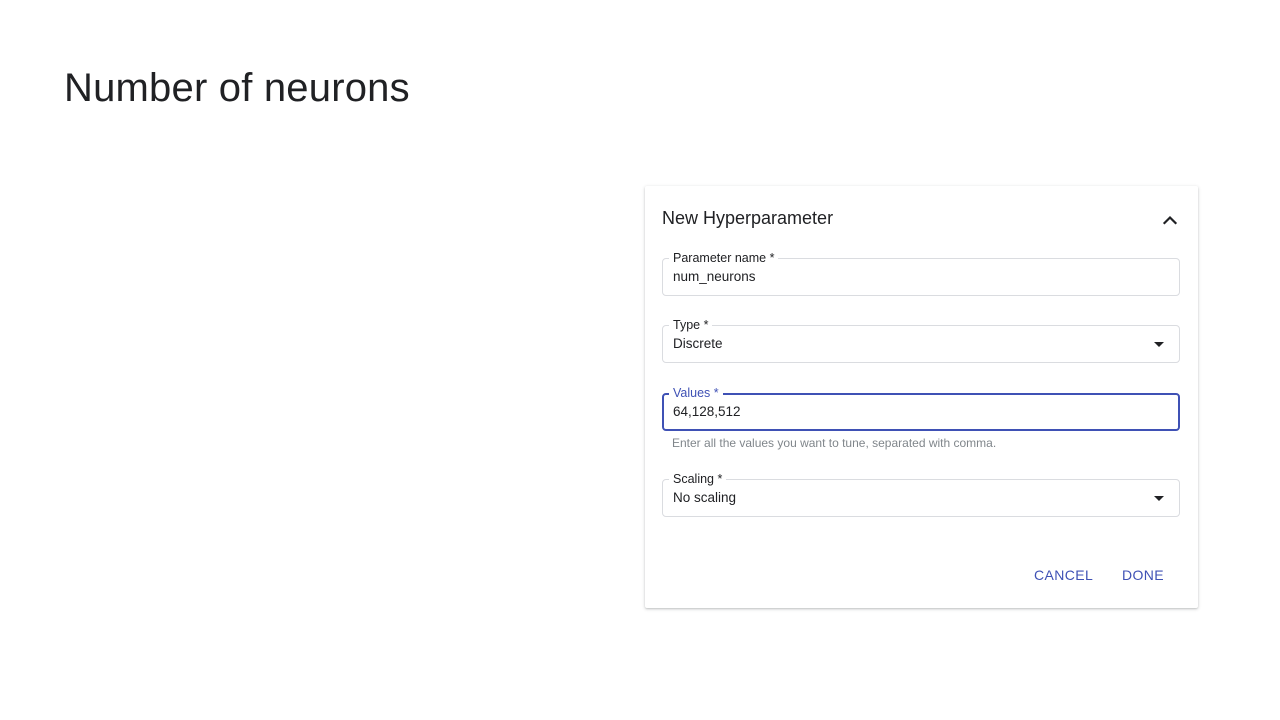 The height and width of the screenshot is (720, 1280). Describe the element at coordinates (1170, 220) in the screenshot. I see `chevron-up-icon` at that location.